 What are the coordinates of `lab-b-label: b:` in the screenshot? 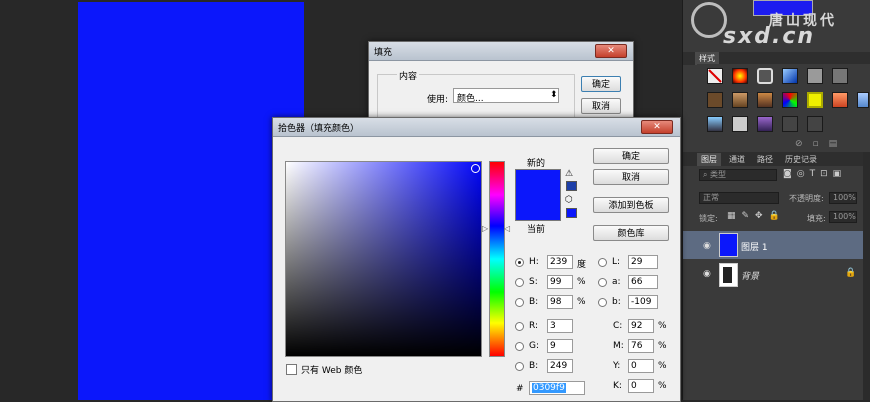 It's located at (616, 302).